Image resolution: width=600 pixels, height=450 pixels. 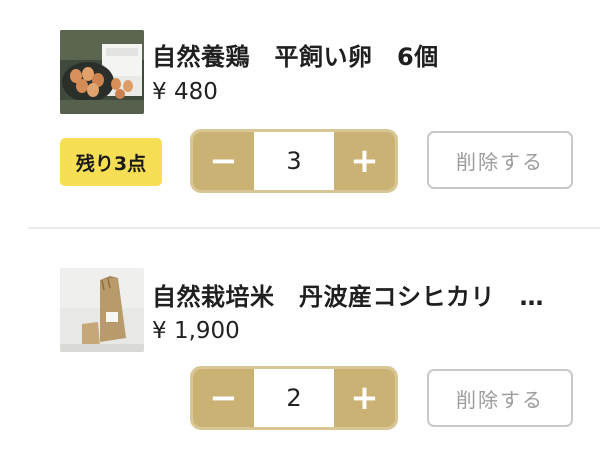 What do you see at coordinates (196, 331) in the screenshot?
I see `product-price: ¥ 1,900` at bounding box center [196, 331].